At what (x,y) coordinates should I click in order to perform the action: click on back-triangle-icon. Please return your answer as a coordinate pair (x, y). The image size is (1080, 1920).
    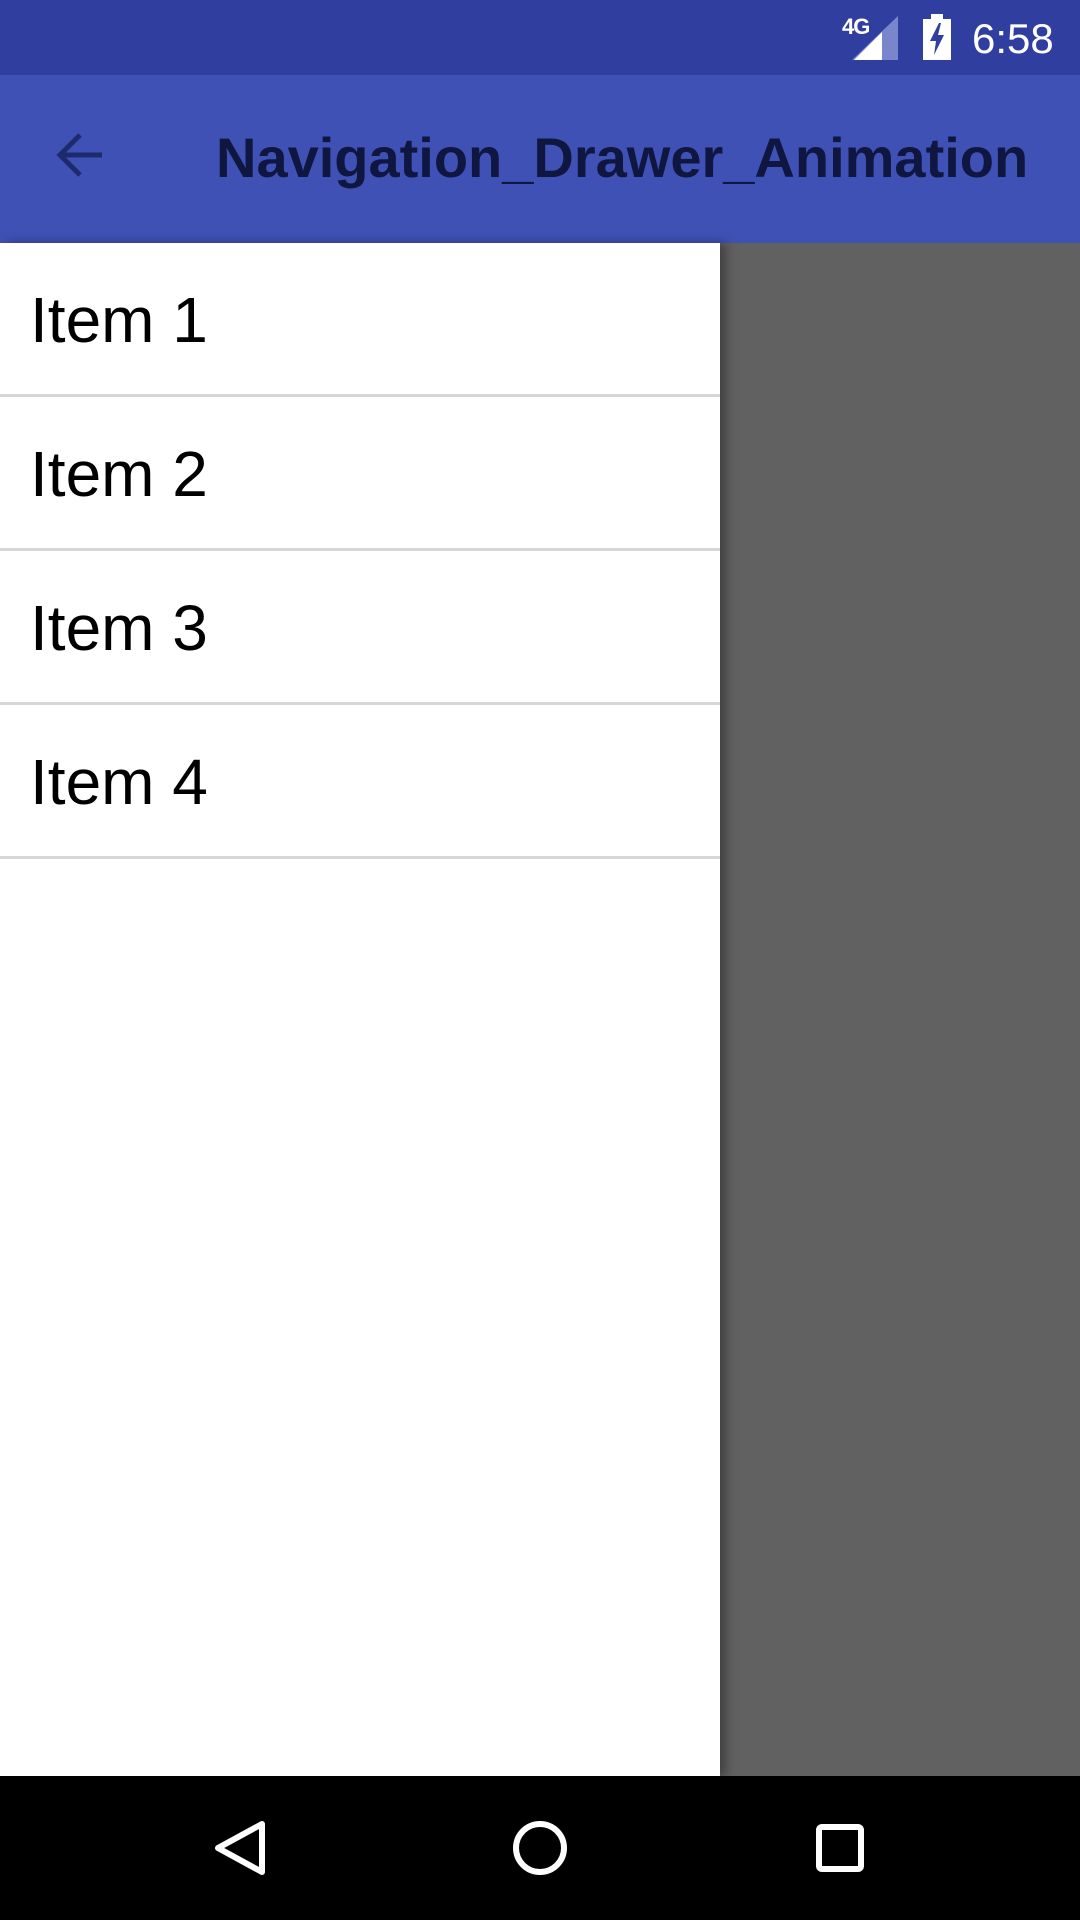
    Looking at the image, I should click on (240, 1848).